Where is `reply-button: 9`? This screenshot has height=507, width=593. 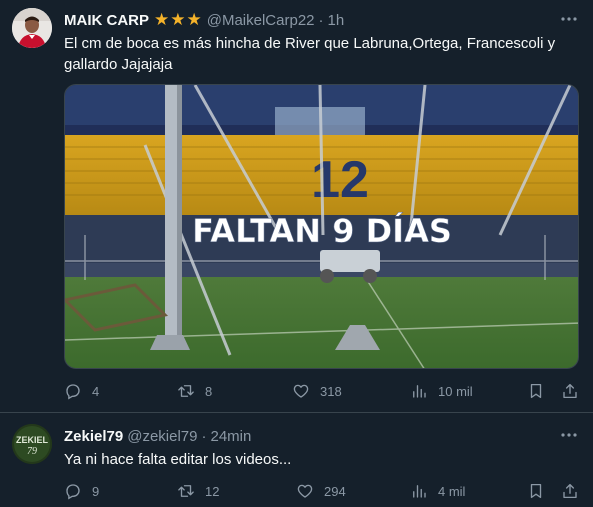 reply-button: 9 is located at coordinates (81, 491).